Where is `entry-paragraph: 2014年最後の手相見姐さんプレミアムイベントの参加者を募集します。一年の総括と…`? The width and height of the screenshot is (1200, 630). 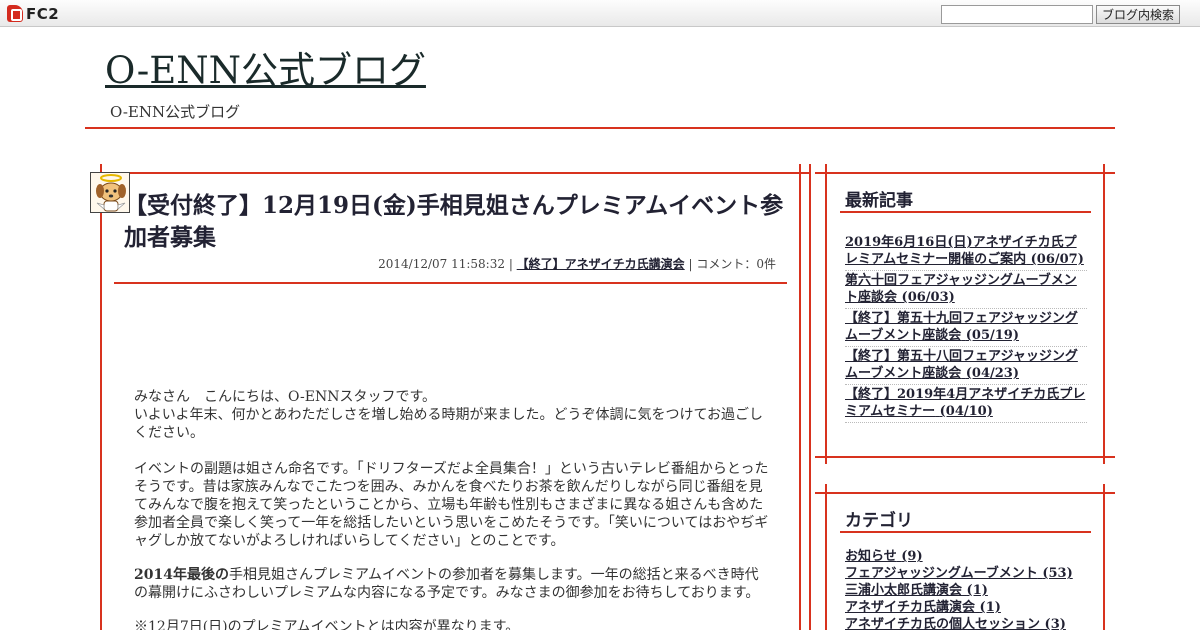
entry-paragraph: 2014年最後の手相見姐さんプレミアムイベントの参加者を募集します。一年の総括と… is located at coordinates (452, 584).